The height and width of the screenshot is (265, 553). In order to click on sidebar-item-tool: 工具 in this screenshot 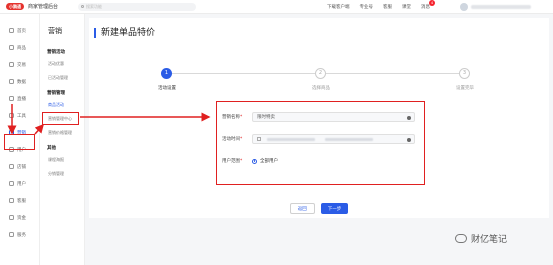, I will do `click(19, 115)`.